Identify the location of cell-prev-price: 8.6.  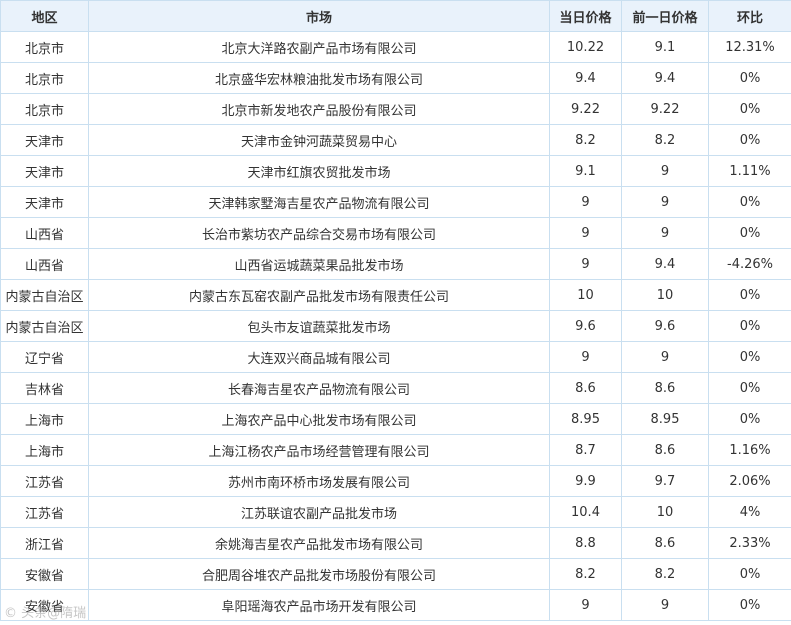
(665, 543).